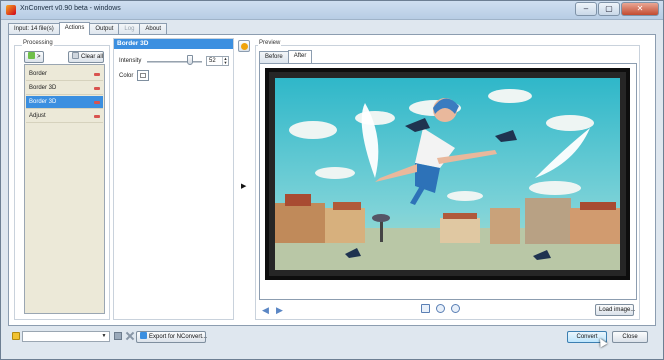 This screenshot has height=360, width=664. Describe the element at coordinates (130, 336) in the screenshot. I see `delete-icon` at that location.